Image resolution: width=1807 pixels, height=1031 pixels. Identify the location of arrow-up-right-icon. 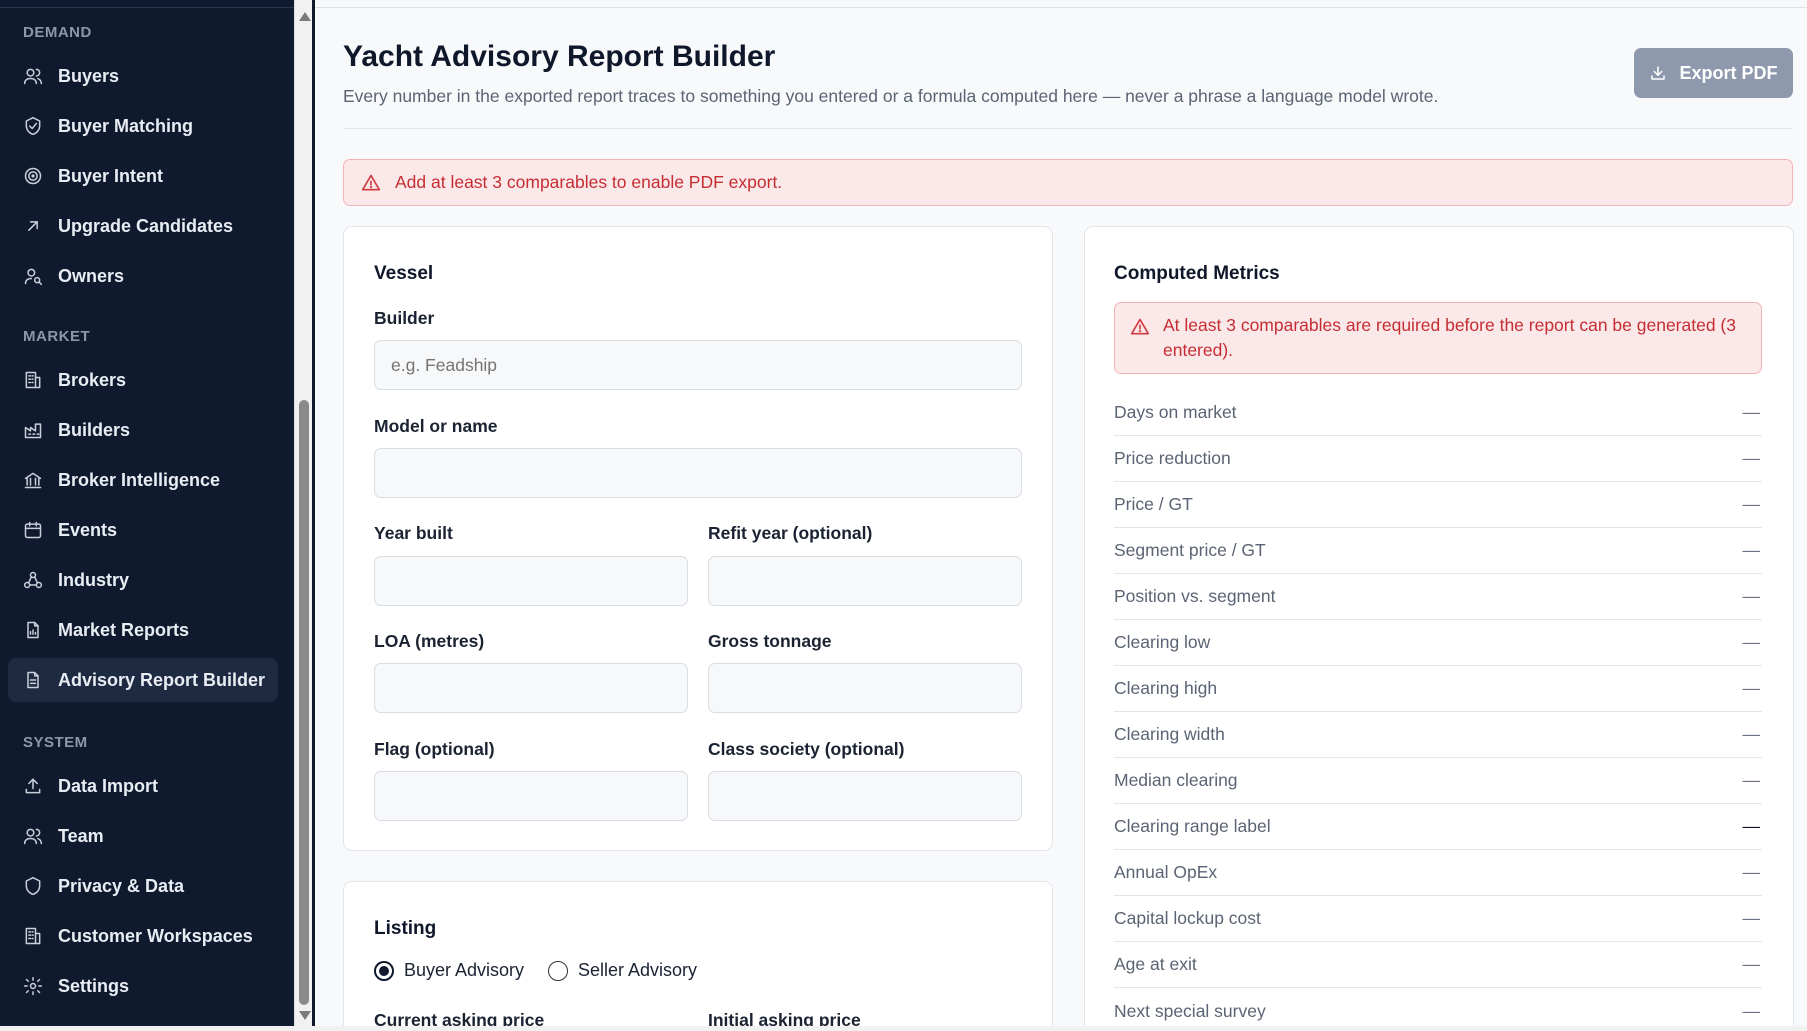
(33, 226).